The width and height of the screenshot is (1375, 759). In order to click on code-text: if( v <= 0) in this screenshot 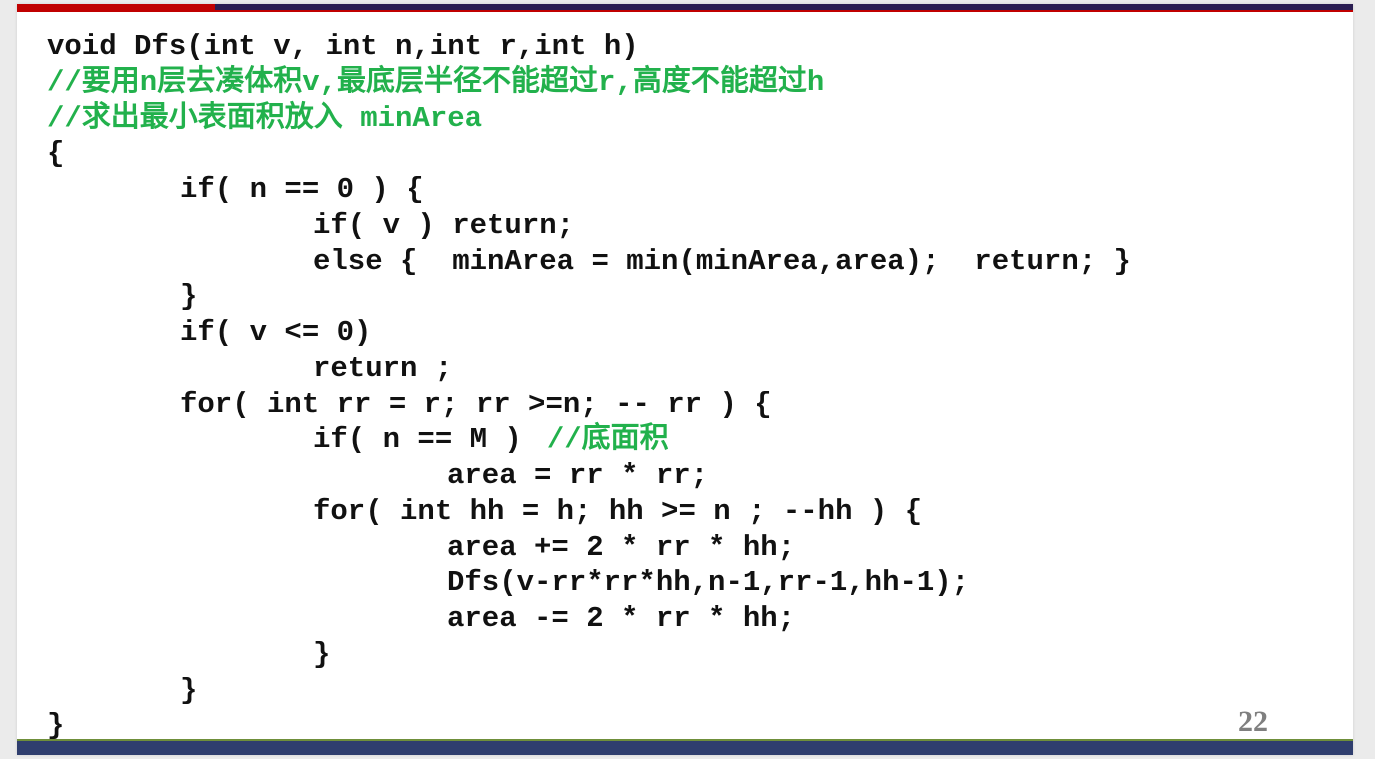, I will do `click(276, 332)`.